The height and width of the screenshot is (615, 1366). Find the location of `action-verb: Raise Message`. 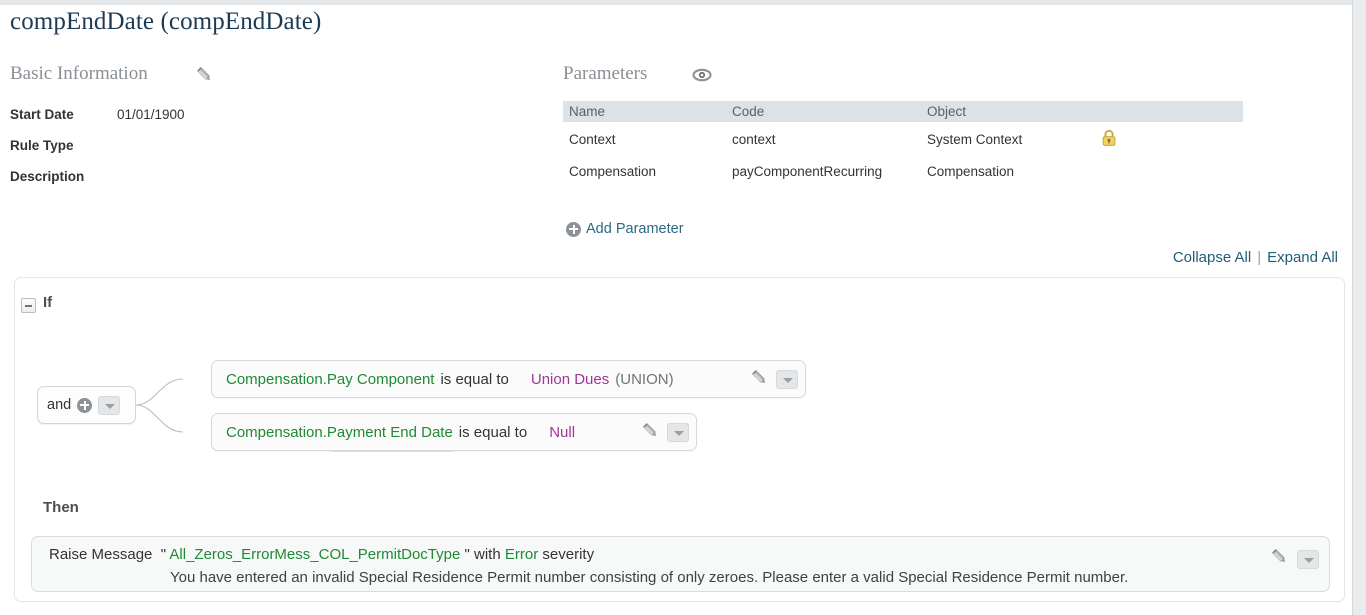

action-verb: Raise Message is located at coordinates (101, 554).